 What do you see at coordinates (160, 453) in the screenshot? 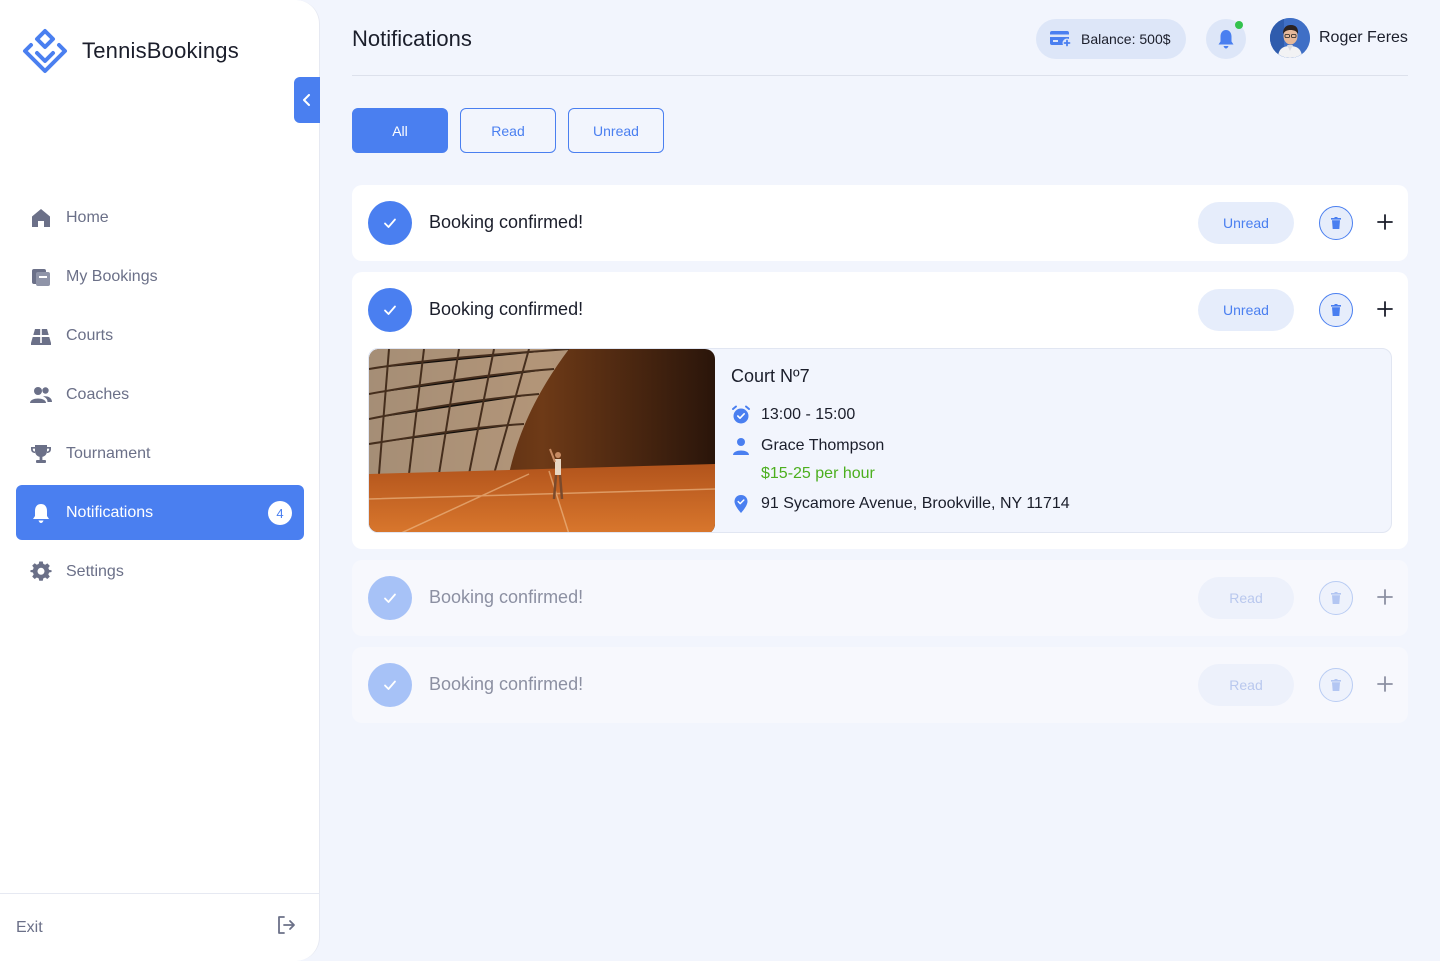
I see `sidebar-item-tournament: Tournament` at bounding box center [160, 453].